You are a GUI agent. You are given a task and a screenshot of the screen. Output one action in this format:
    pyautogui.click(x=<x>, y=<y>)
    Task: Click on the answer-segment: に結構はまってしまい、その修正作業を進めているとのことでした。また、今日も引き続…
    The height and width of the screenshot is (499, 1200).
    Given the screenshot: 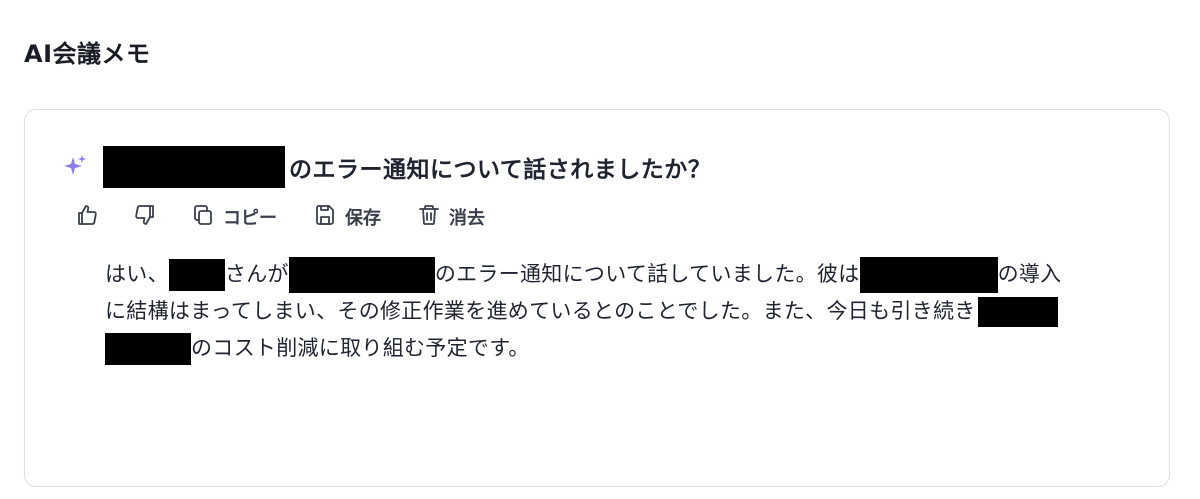 What is the action you would take?
    pyautogui.click(x=540, y=311)
    